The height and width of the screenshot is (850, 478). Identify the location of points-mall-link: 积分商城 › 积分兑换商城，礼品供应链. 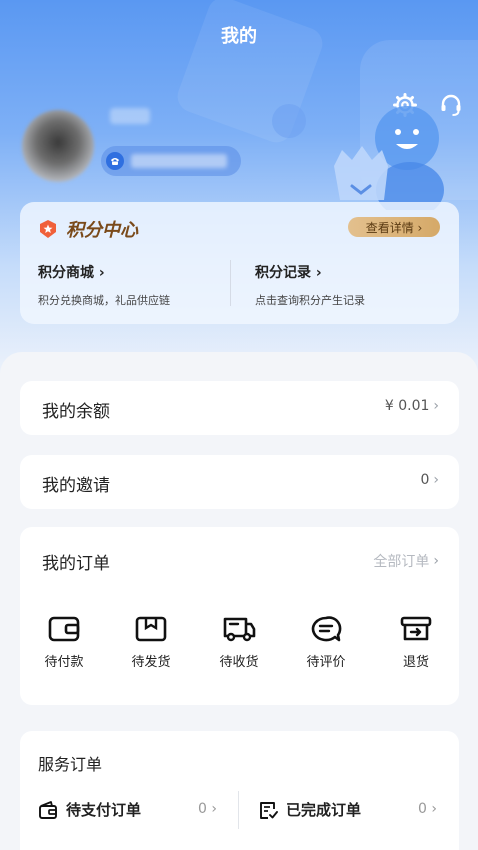
(104, 285).